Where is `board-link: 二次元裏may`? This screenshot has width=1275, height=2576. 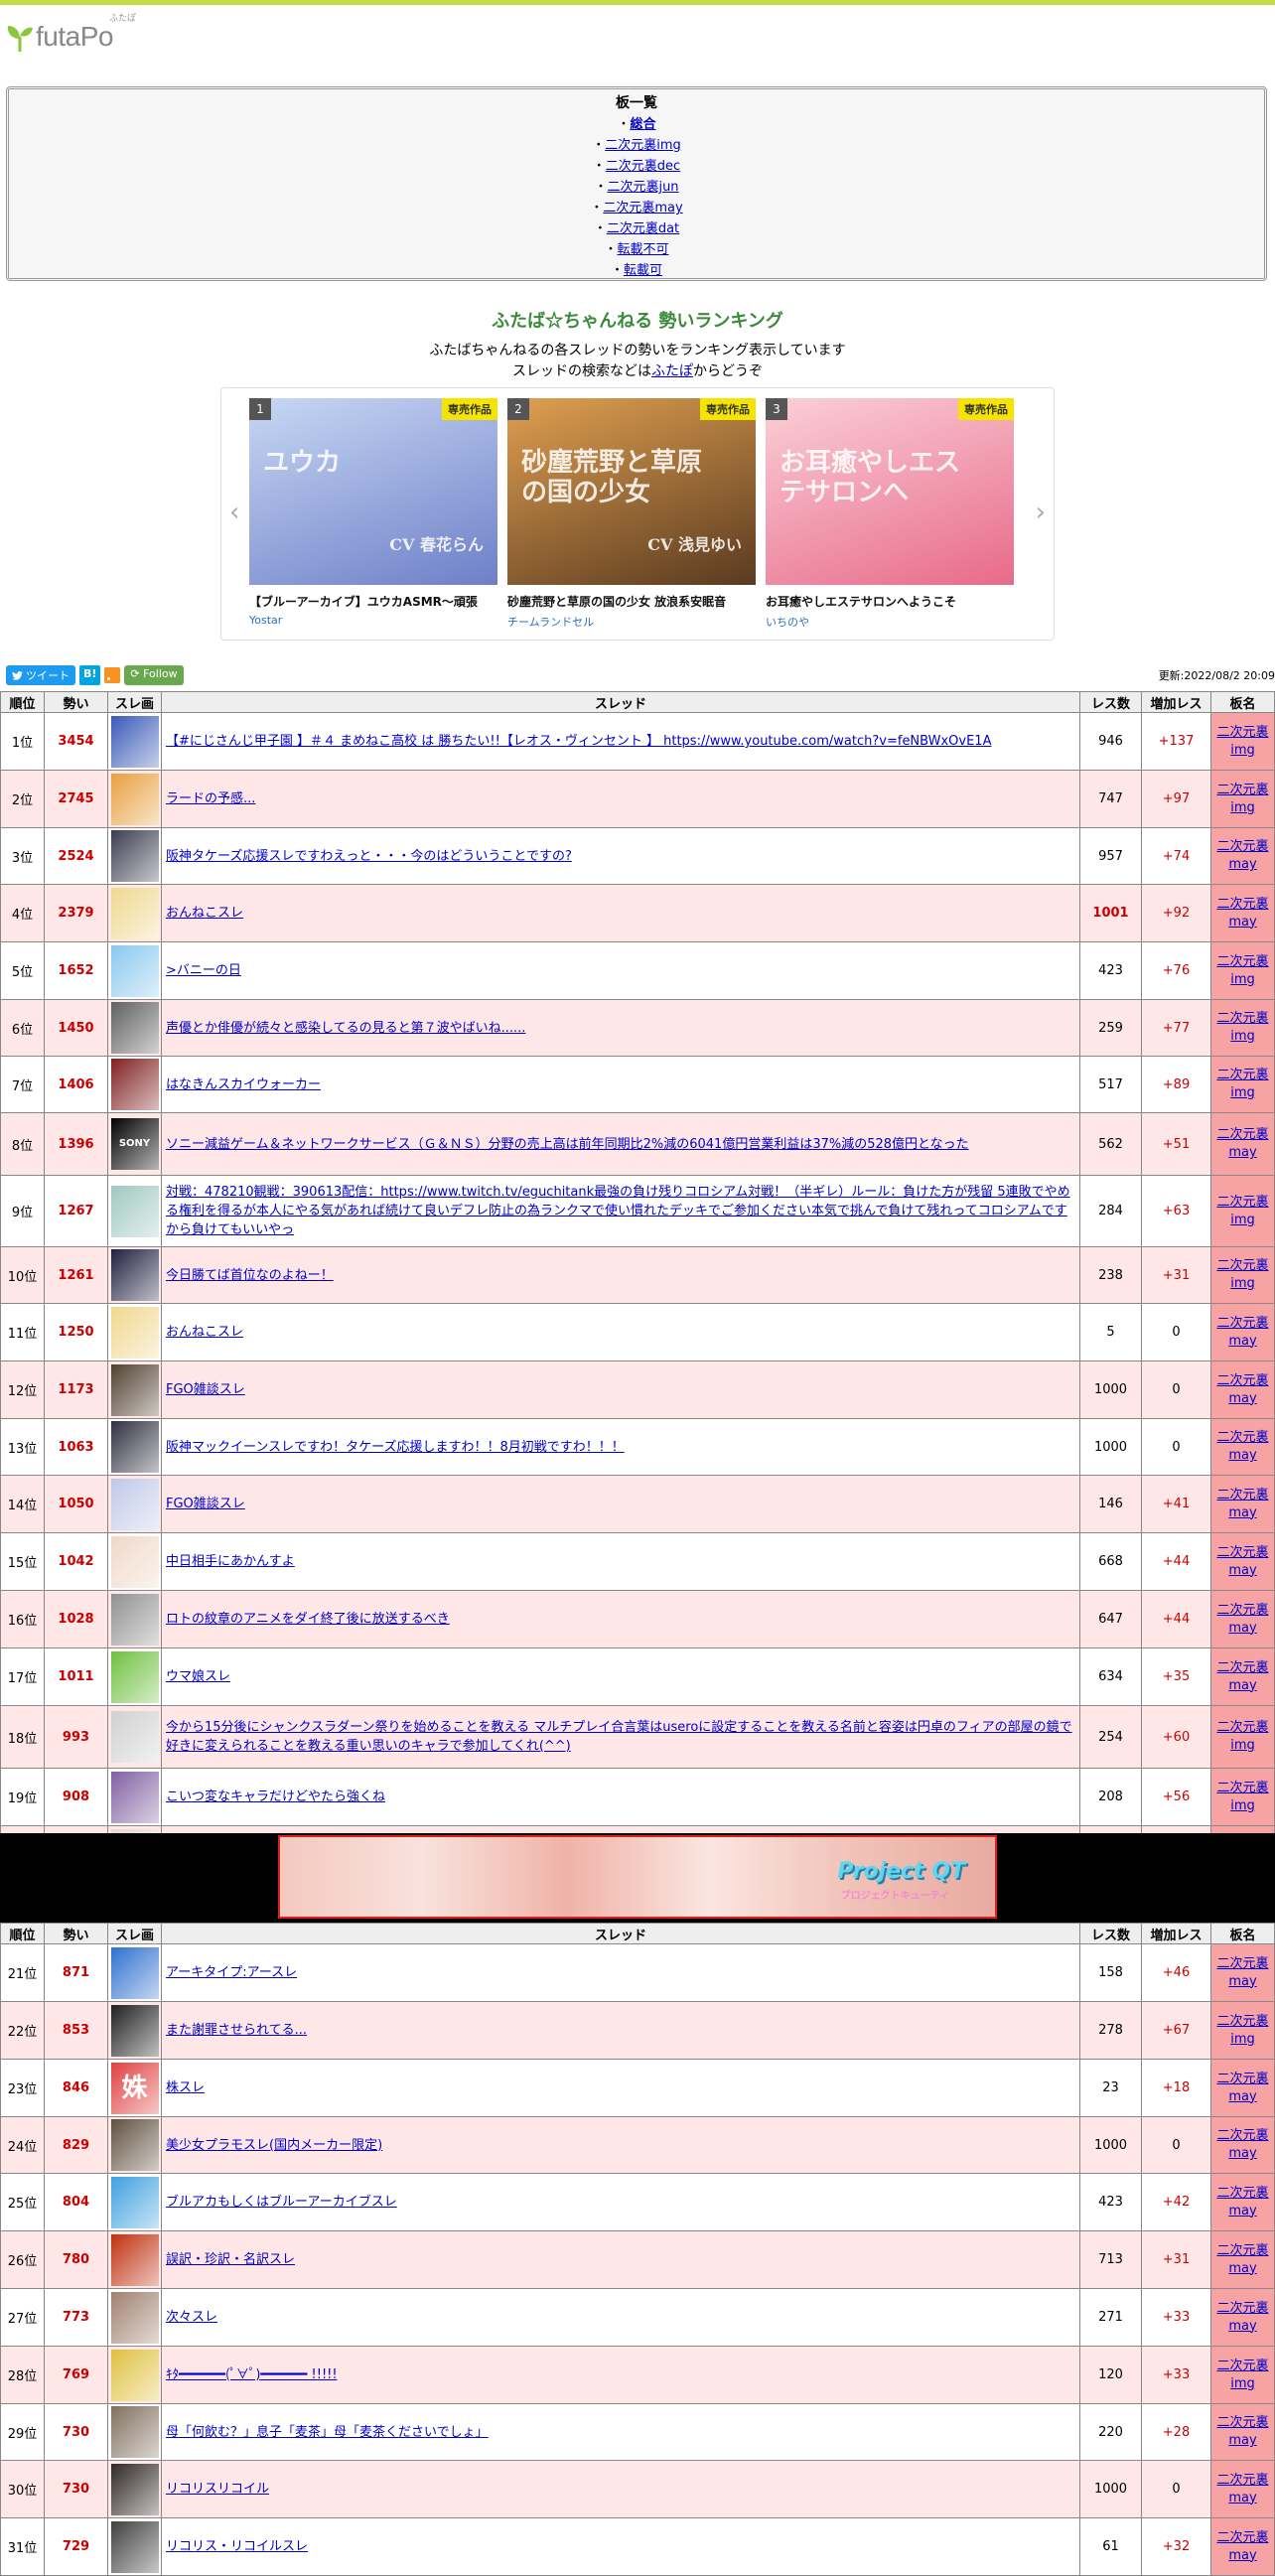 board-link: 二次元裏may is located at coordinates (642, 208).